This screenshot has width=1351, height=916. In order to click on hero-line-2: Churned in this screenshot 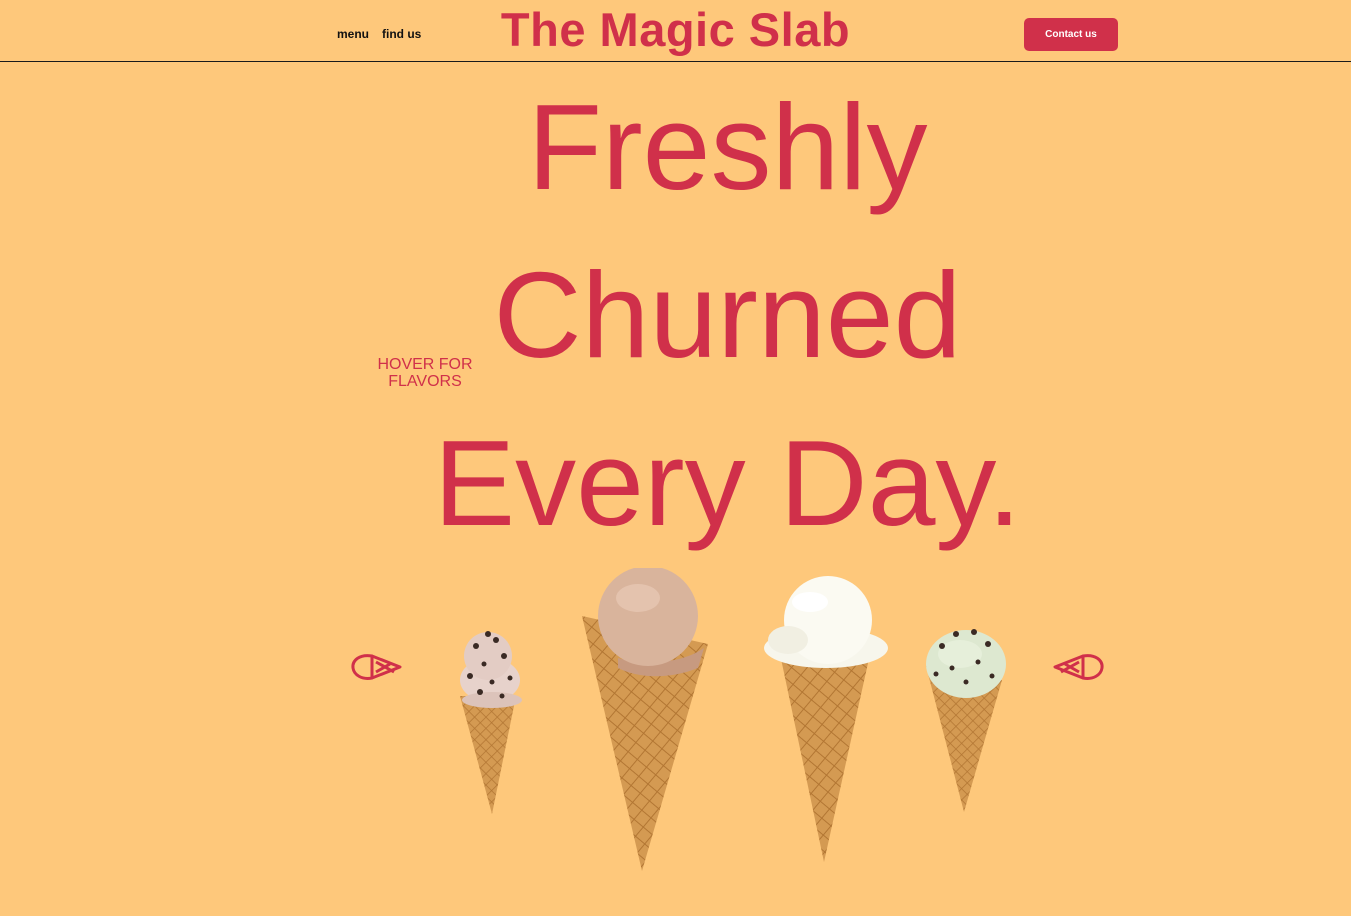, I will do `click(727, 315)`.